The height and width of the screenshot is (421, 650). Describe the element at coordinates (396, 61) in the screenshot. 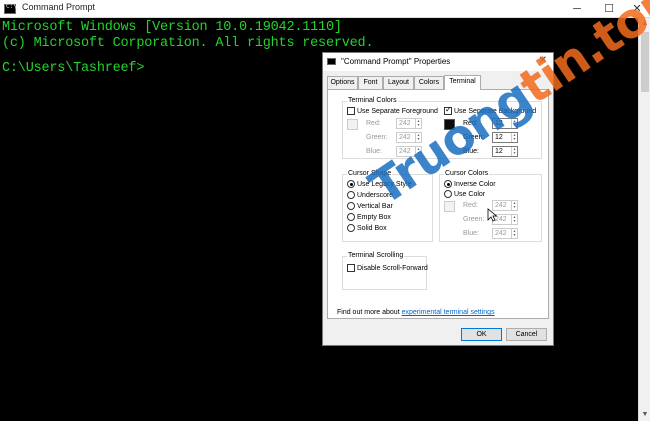

I see `dialog-title: "Command Prompt" Properties` at that location.